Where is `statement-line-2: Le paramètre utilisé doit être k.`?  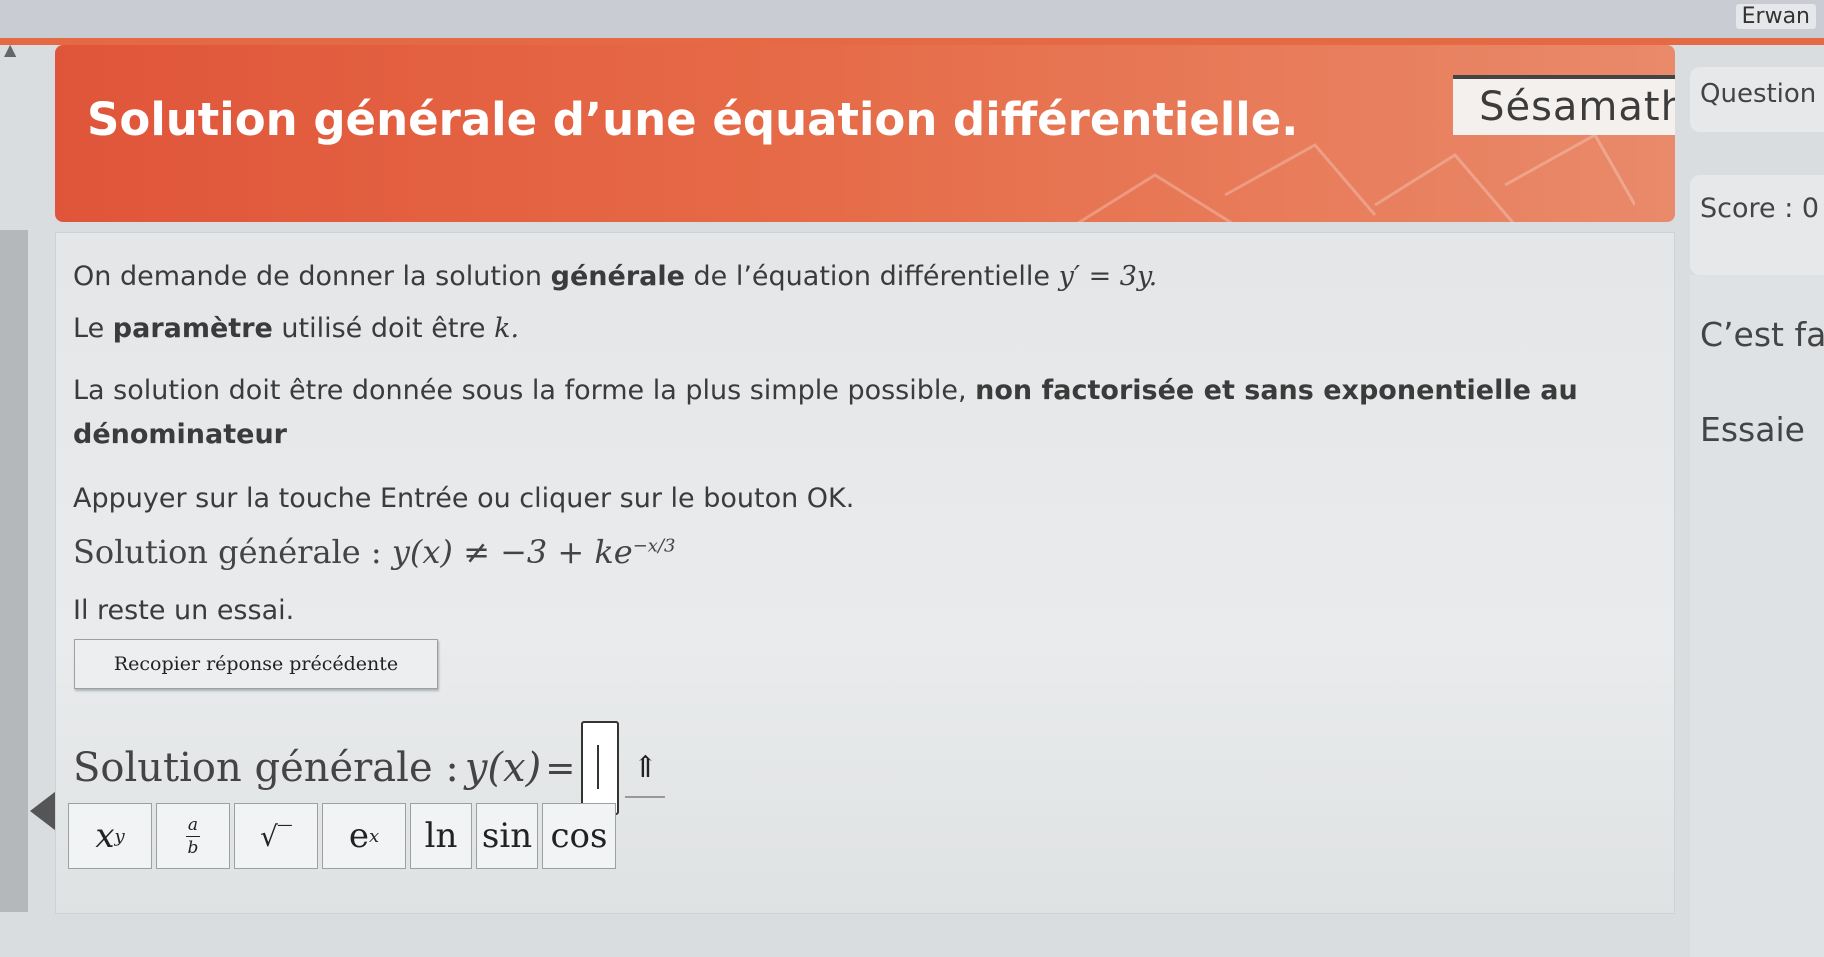
statement-line-2: Le paramètre utilisé doit être k. is located at coordinates (296, 328).